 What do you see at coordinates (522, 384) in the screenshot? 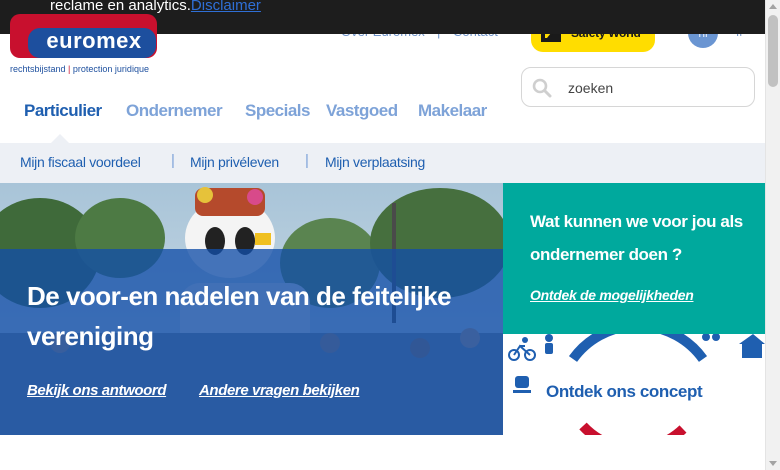
I see `car-icon` at bounding box center [522, 384].